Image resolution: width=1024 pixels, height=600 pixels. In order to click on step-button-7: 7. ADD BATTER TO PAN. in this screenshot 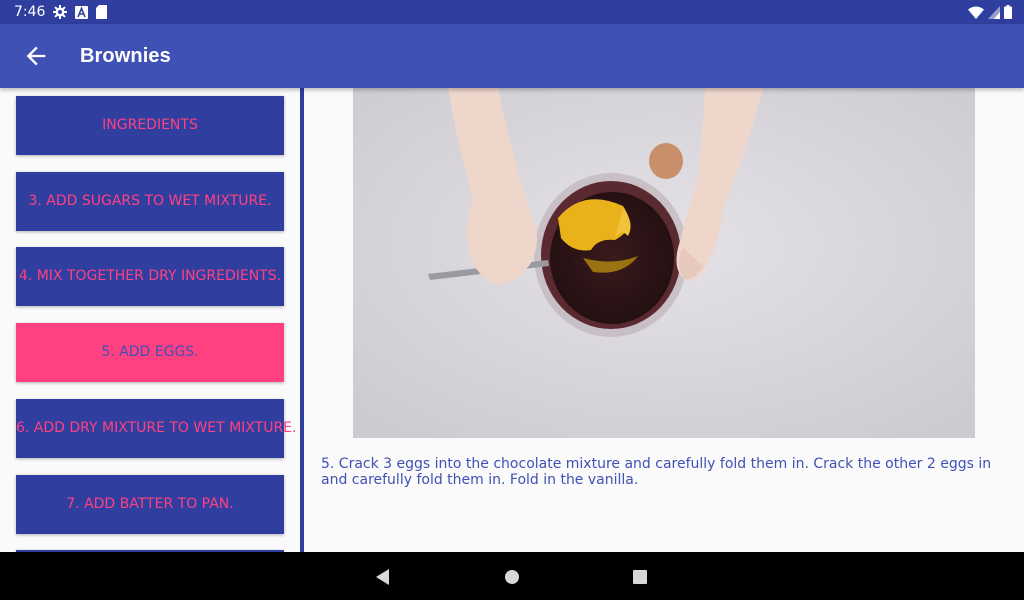, I will do `click(150, 504)`.